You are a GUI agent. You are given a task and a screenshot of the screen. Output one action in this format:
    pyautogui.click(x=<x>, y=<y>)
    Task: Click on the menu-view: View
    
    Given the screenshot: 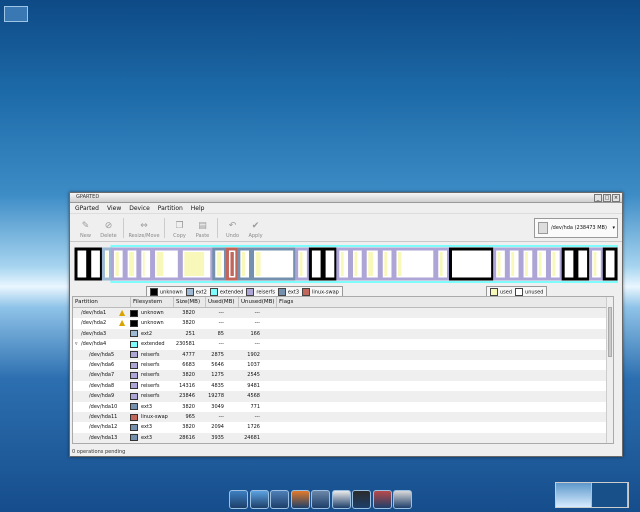 What is the action you would take?
    pyautogui.click(x=114, y=208)
    